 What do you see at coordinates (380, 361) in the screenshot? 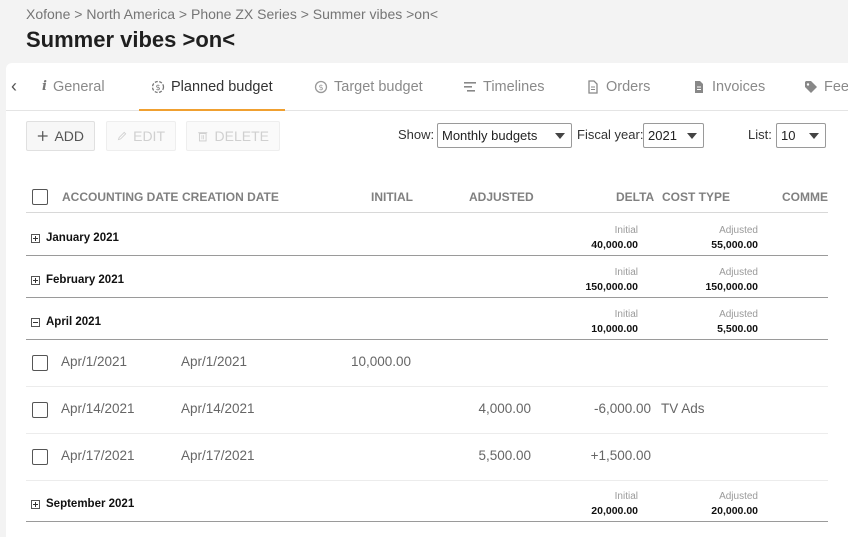
I see `initial-cell: 10,000.00` at bounding box center [380, 361].